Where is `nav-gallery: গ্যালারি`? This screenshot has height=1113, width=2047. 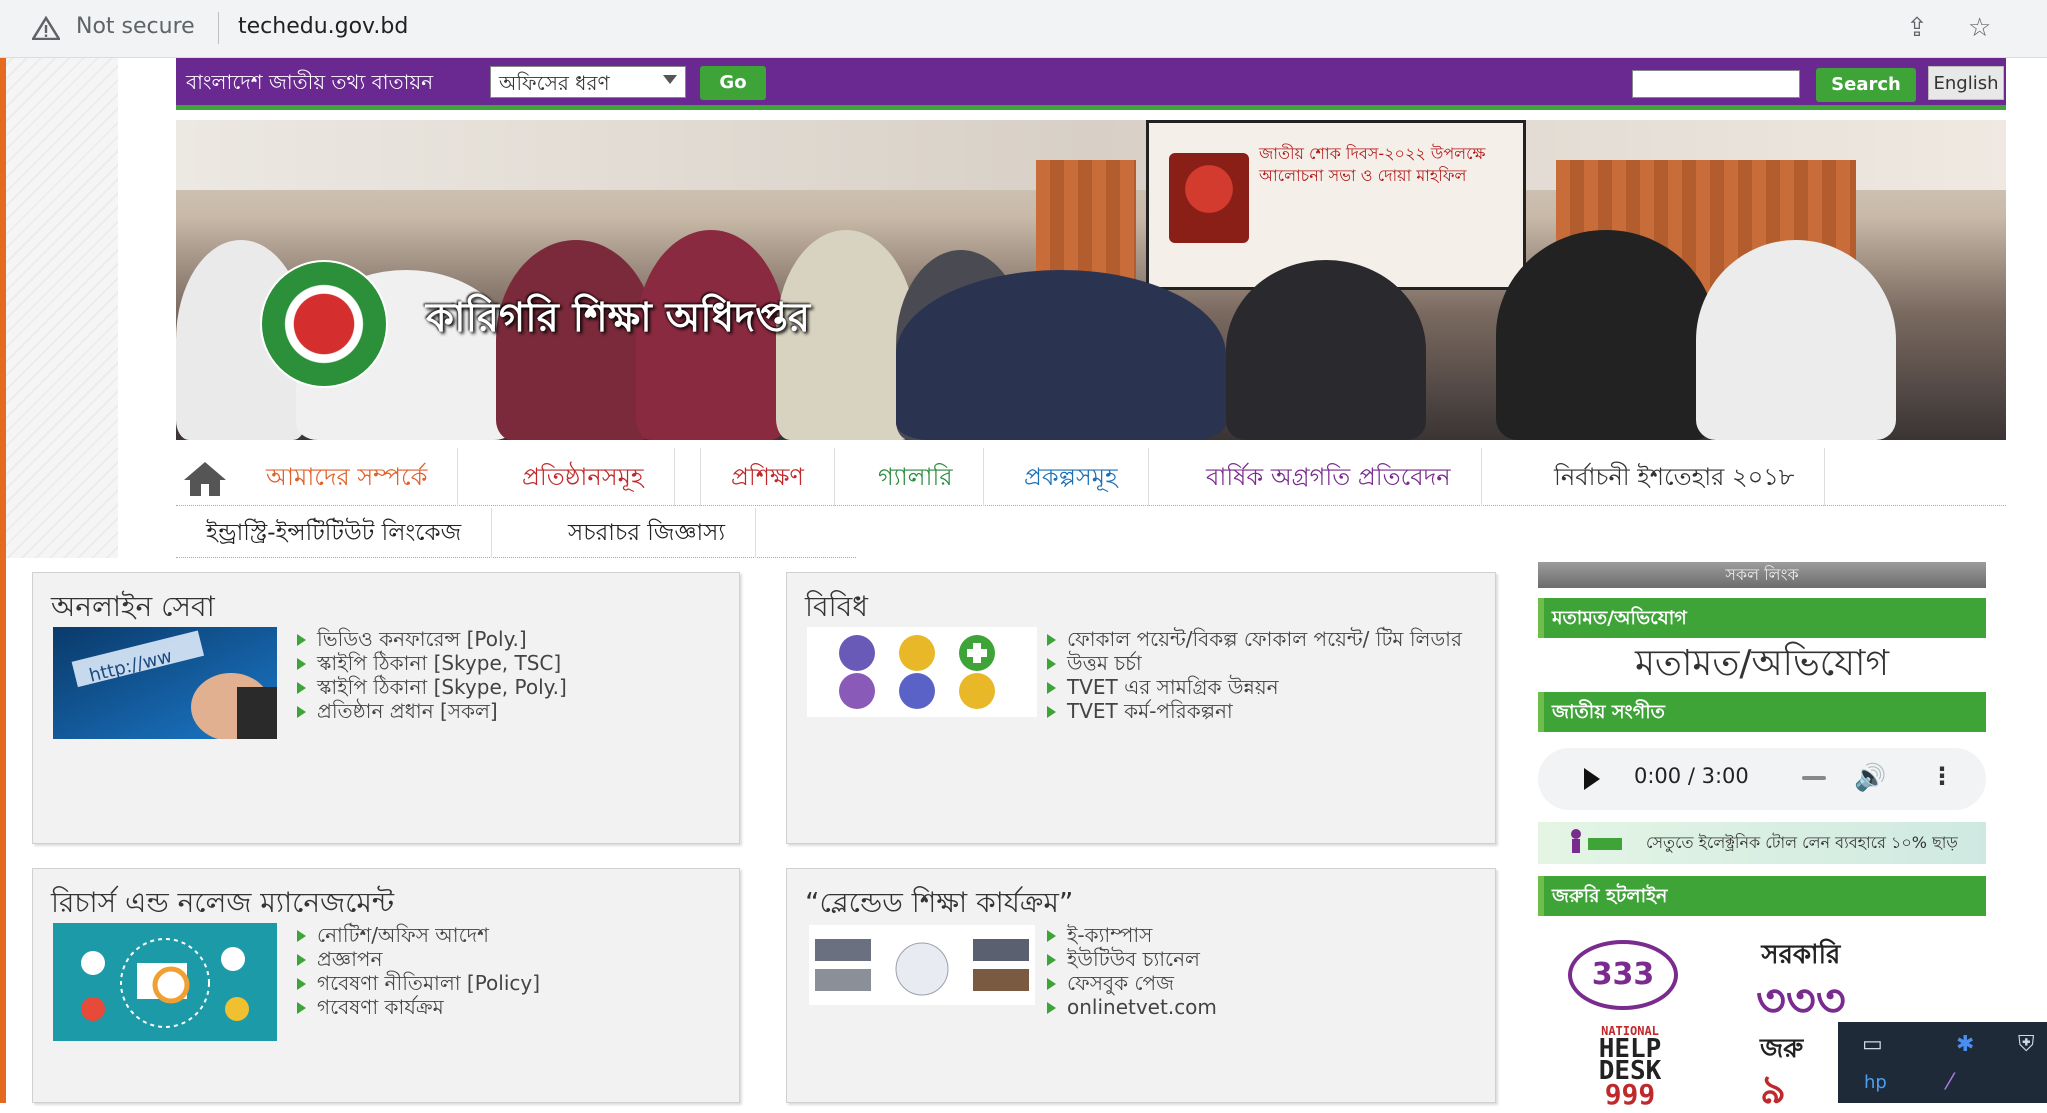
nav-gallery: গ্যালারি is located at coordinates (916, 477).